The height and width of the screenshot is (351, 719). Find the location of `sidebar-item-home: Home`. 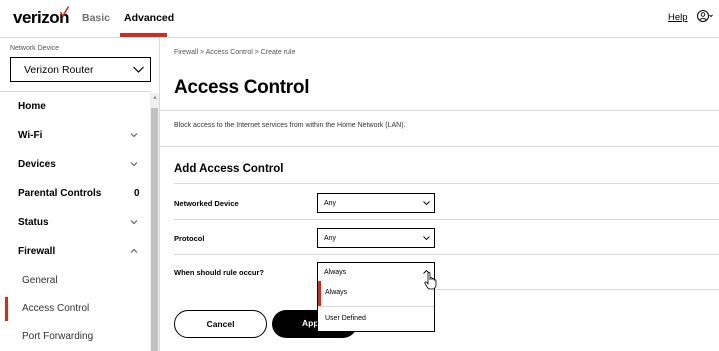

sidebar-item-home: Home is located at coordinates (75, 107).